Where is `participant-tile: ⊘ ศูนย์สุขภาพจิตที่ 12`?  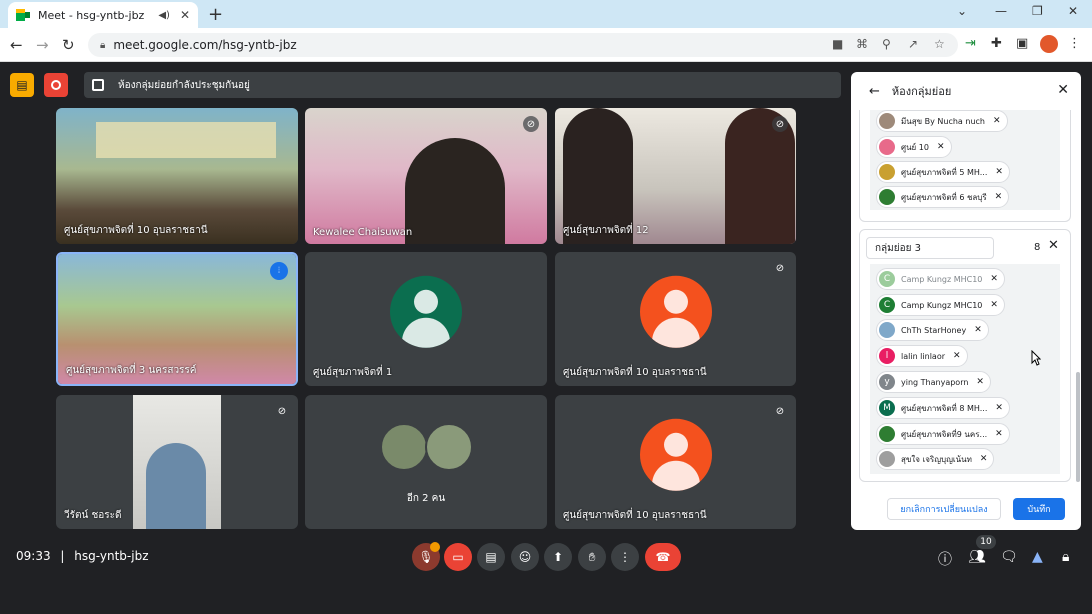
participant-tile: ⊘ ศูนย์สุขภาพจิตที่ 12 is located at coordinates (675, 176).